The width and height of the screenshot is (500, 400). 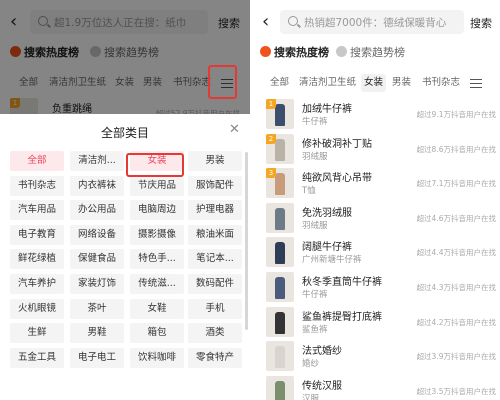 I want to click on list-item: 法式婚纱 婚纱 超过3.9万抖音用户在找, so click(x=378, y=356).